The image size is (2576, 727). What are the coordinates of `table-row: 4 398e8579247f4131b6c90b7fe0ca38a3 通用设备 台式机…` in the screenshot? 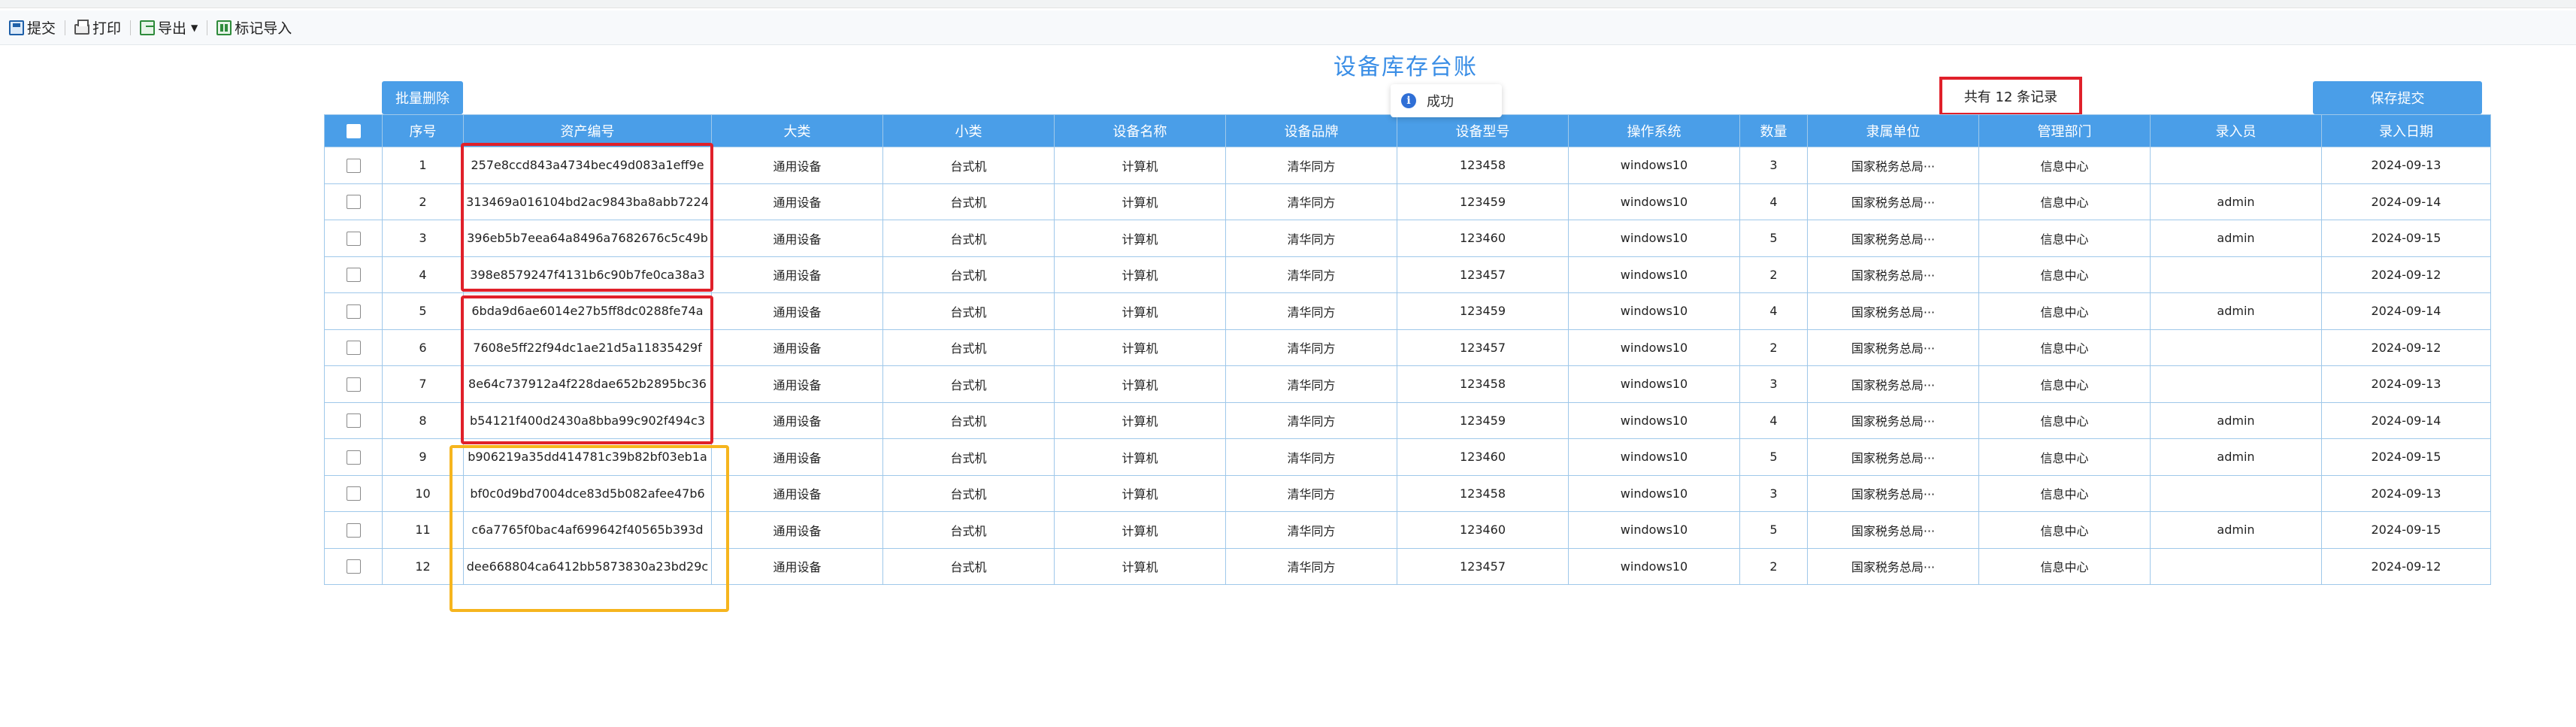 It's located at (1407, 275).